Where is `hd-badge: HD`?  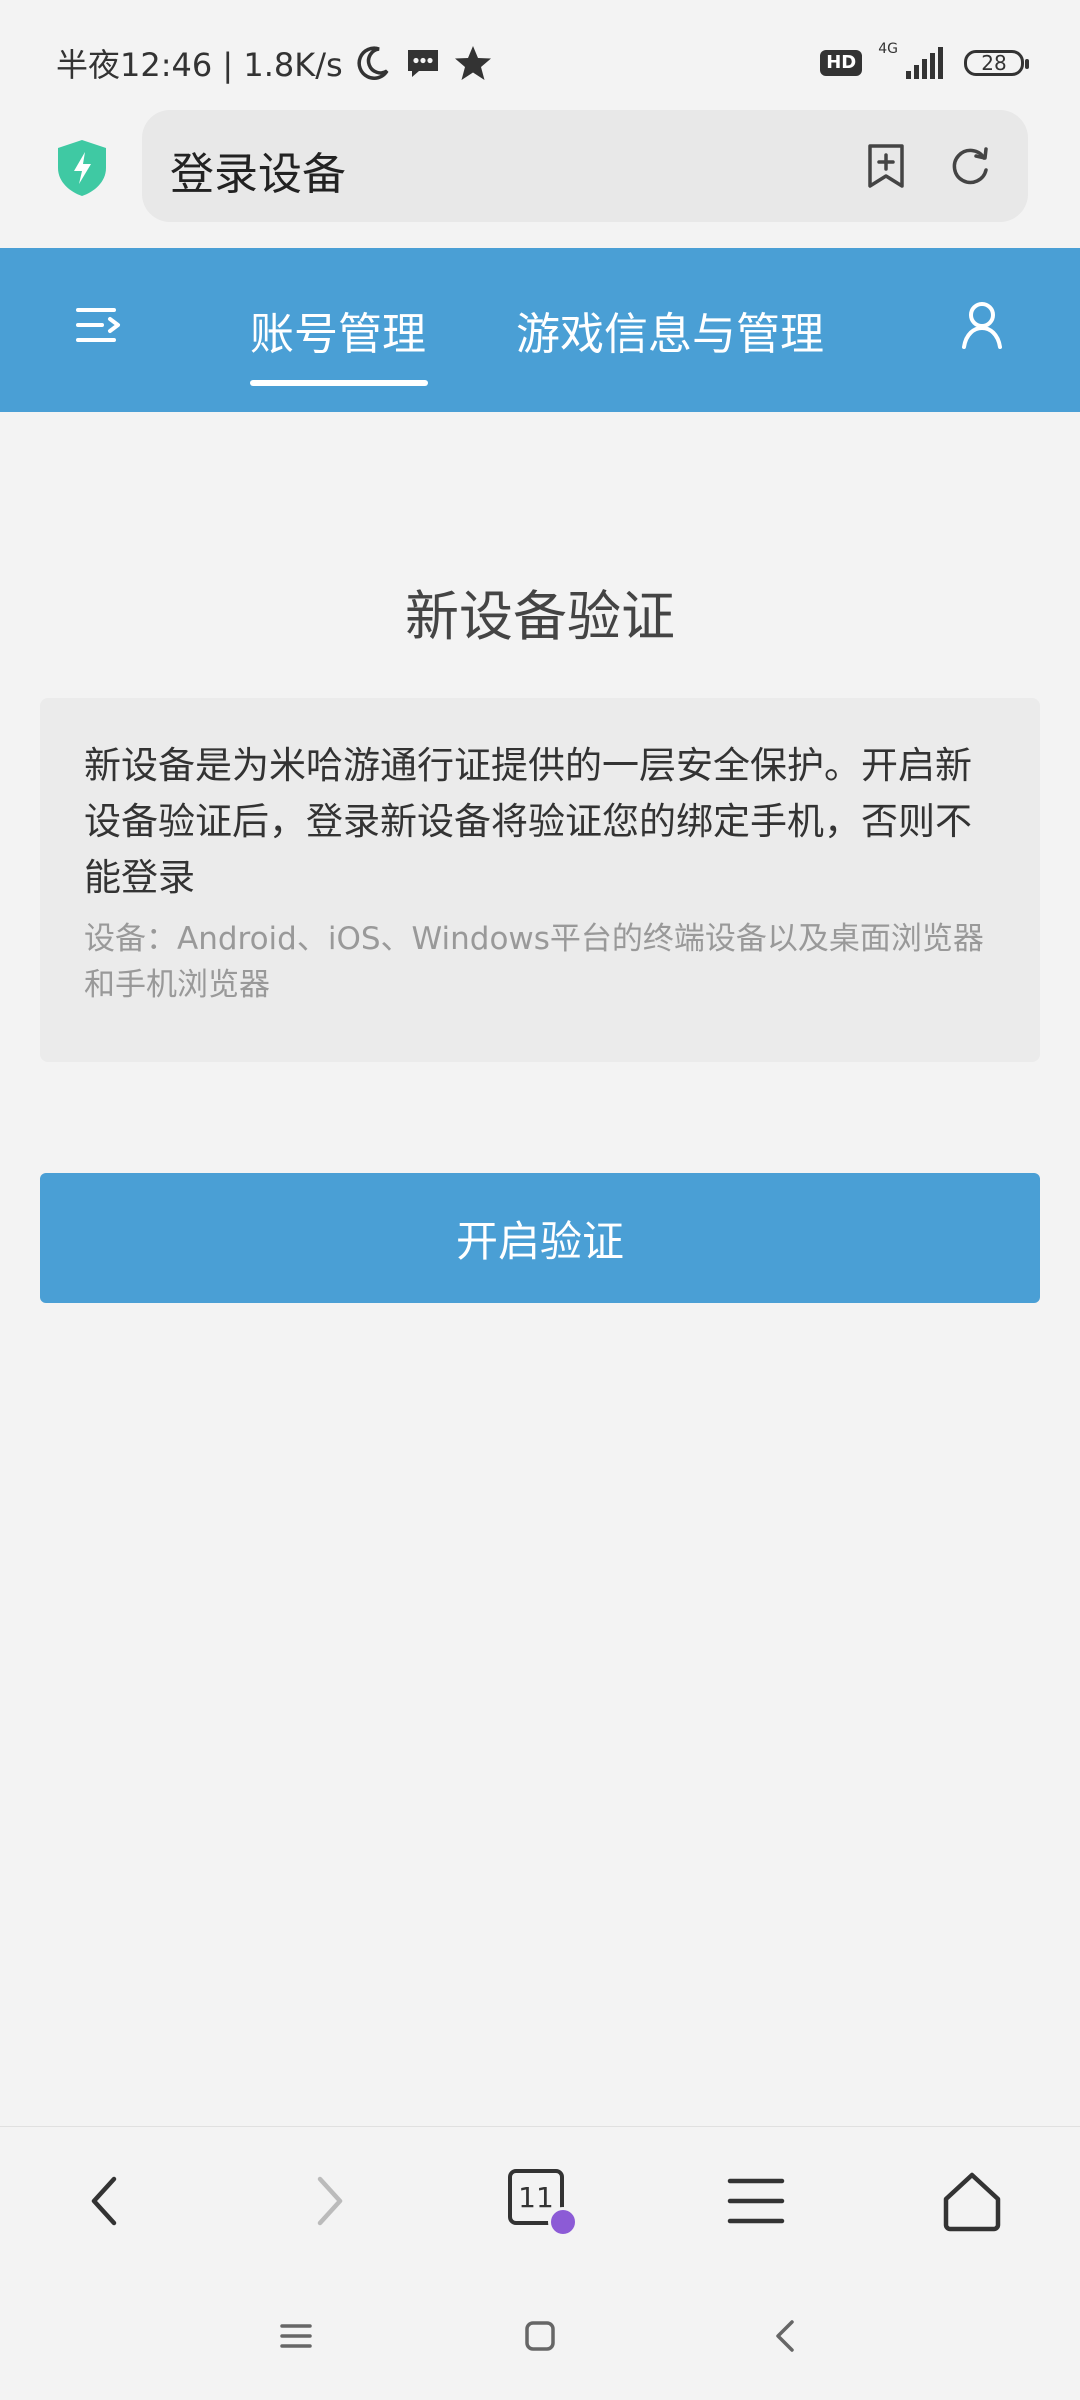 hd-badge: HD is located at coordinates (841, 63).